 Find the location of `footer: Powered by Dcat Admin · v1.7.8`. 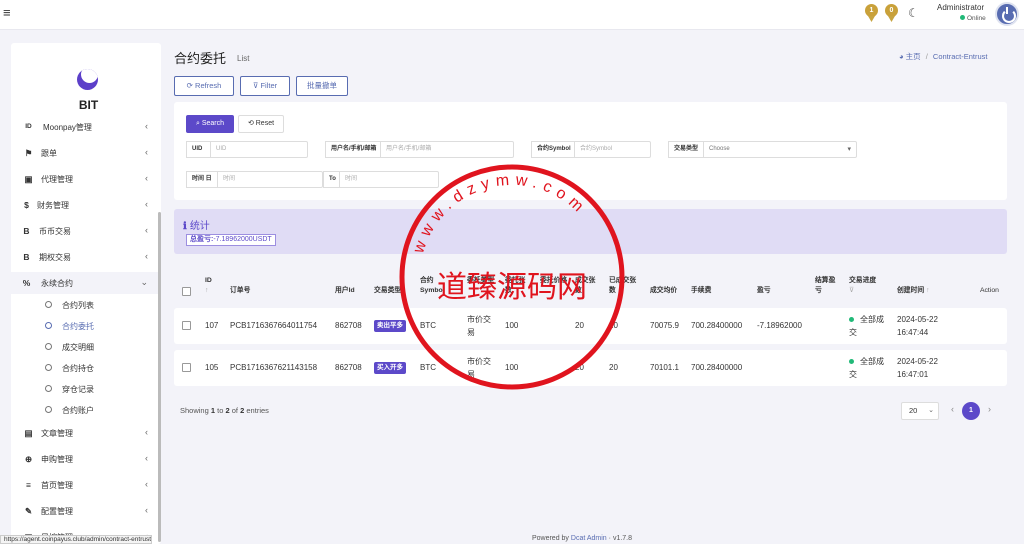

footer: Powered by Dcat Admin · v1.7.8 is located at coordinates (512, 538).